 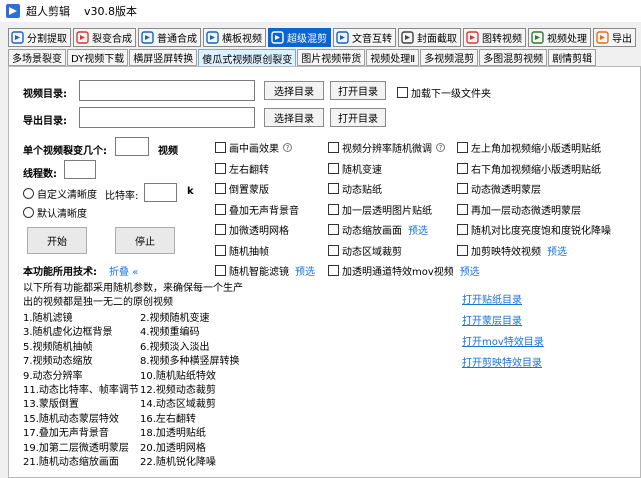 I want to click on dir-link-2: 打开蒙层目录, so click(x=492, y=319).